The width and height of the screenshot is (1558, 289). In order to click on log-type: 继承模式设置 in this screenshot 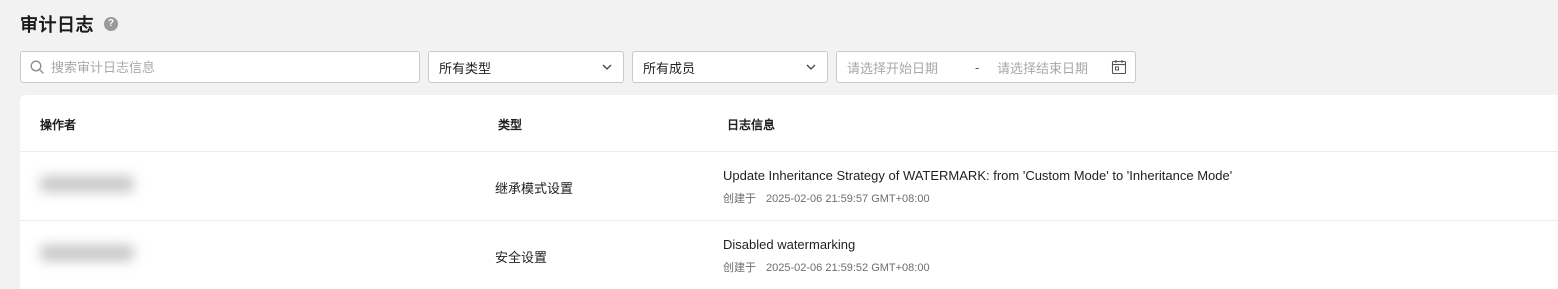, I will do `click(534, 188)`.